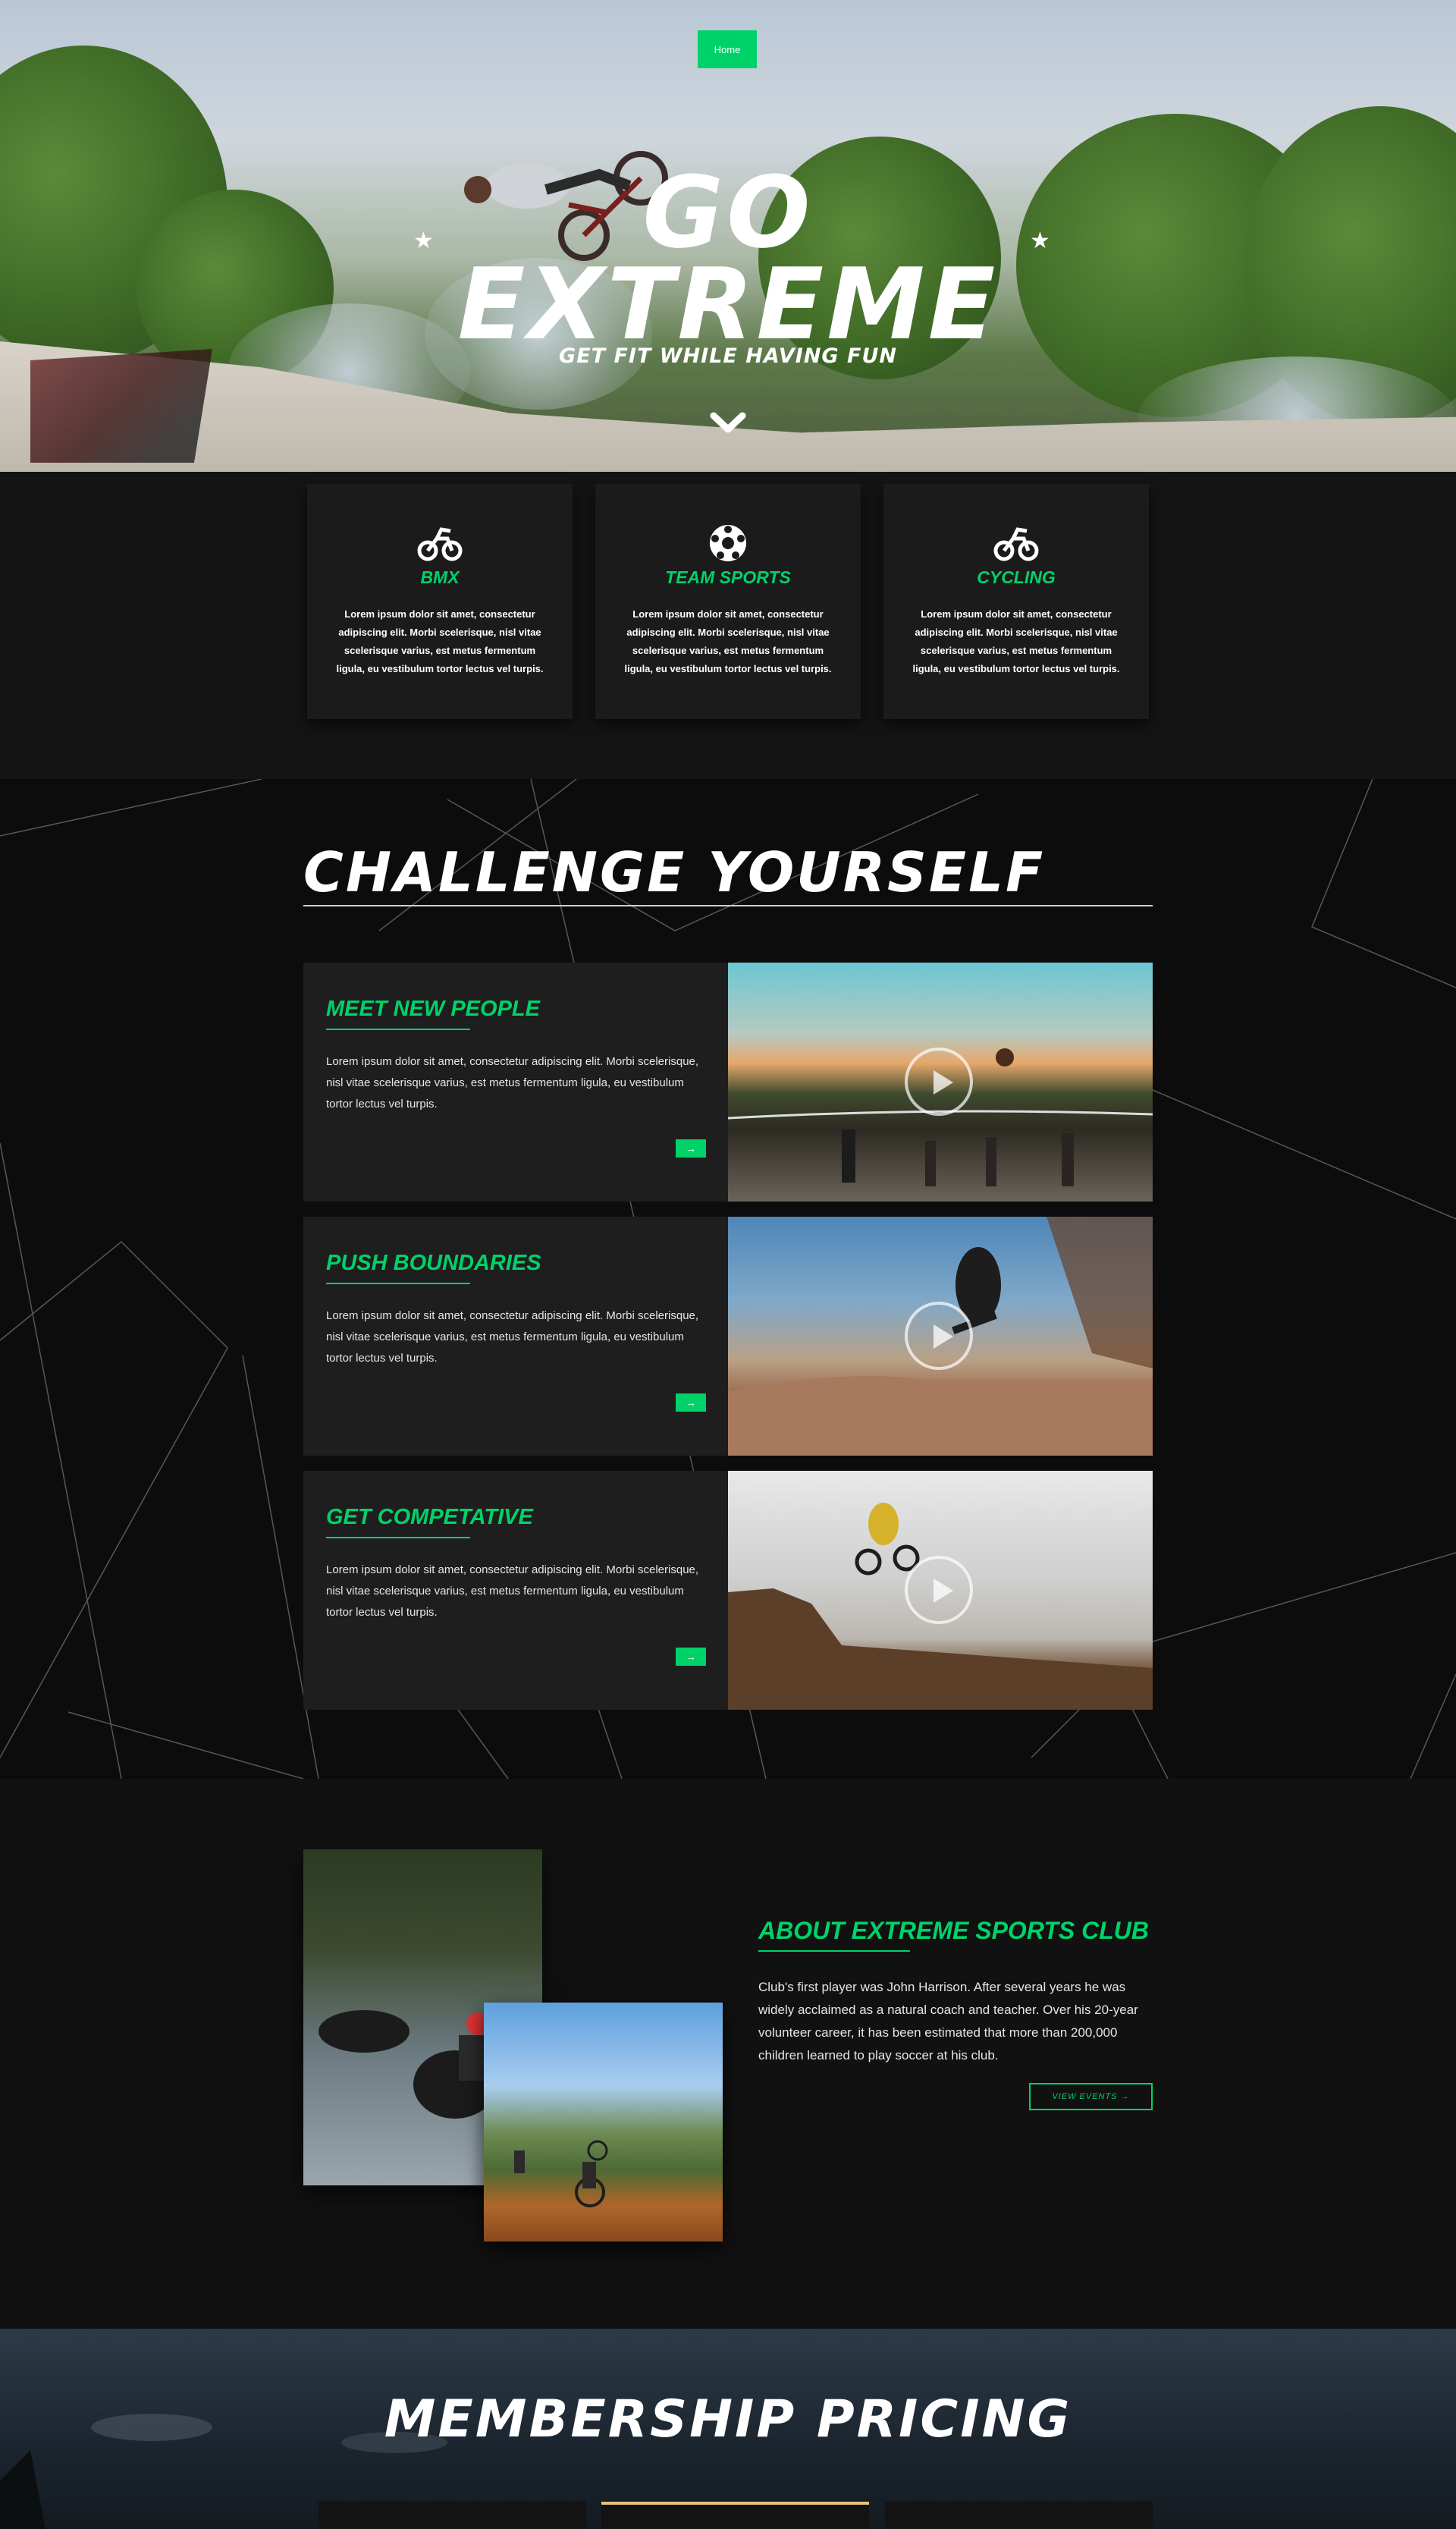 The width and height of the screenshot is (1456, 2529). Describe the element at coordinates (429, 1517) in the screenshot. I see `row-title: GET COMPETATIVE` at that location.